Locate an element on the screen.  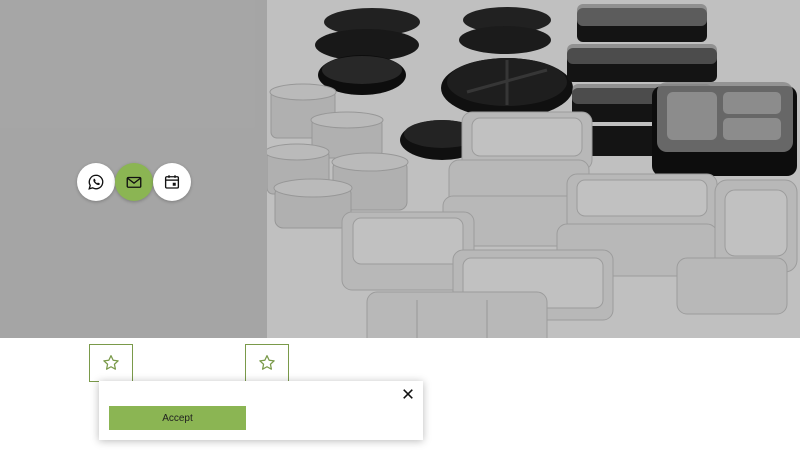
accept-button: Accept is located at coordinates (177, 418).